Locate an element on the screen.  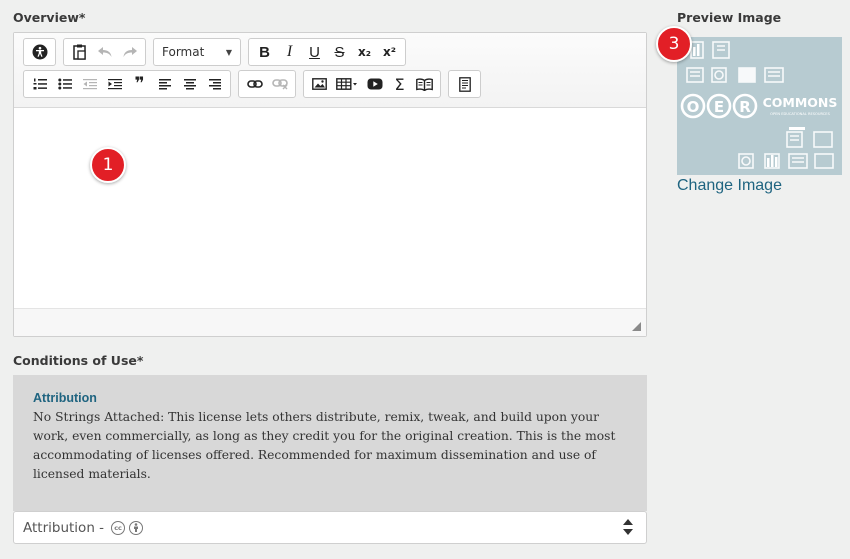
conditions-label: Conditions of Use* is located at coordinates (78, 360).